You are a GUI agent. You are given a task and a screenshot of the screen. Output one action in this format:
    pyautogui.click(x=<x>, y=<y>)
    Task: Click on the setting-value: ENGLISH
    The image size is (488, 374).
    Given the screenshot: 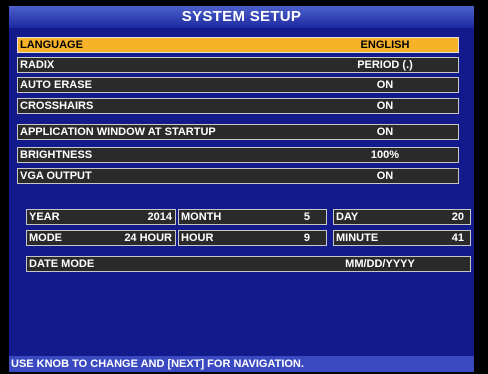 What is the action you would take?
    pyautogui.click(x=385, y=45)
    